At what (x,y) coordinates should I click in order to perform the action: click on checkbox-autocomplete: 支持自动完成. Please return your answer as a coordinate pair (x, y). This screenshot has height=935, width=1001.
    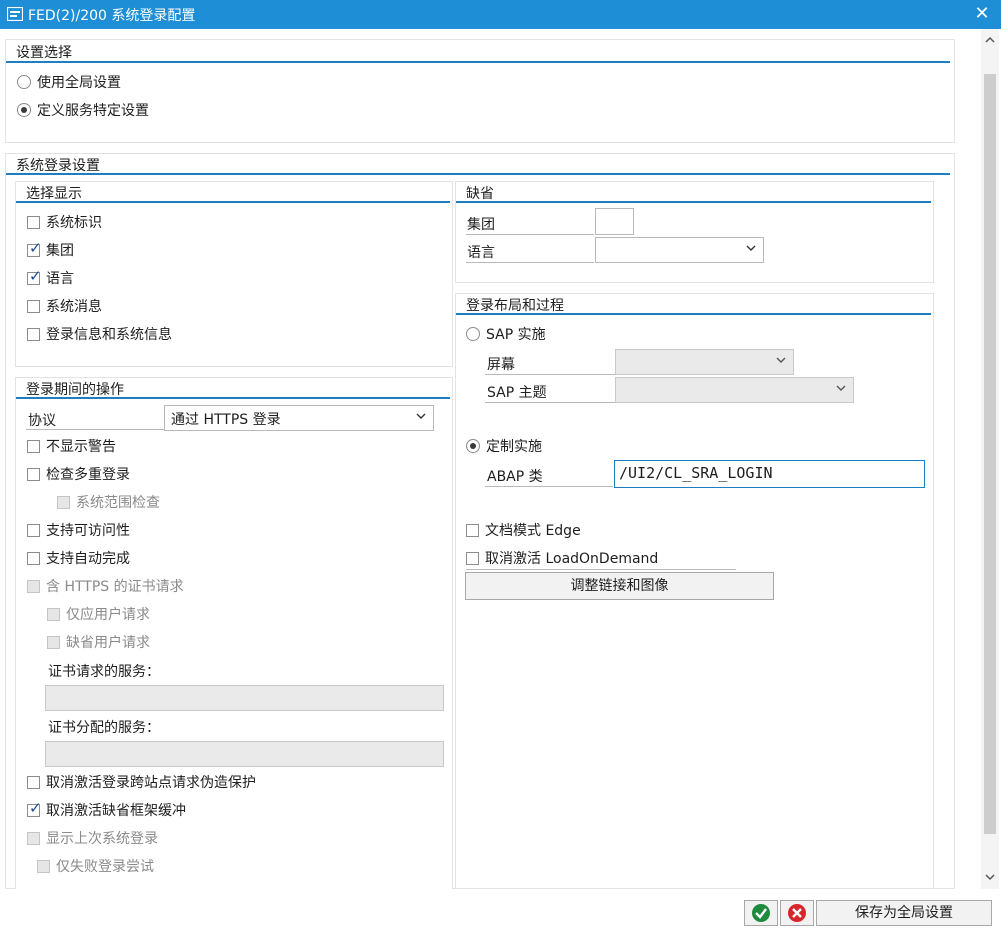
    Looking at the image, I should click on (78, 558).